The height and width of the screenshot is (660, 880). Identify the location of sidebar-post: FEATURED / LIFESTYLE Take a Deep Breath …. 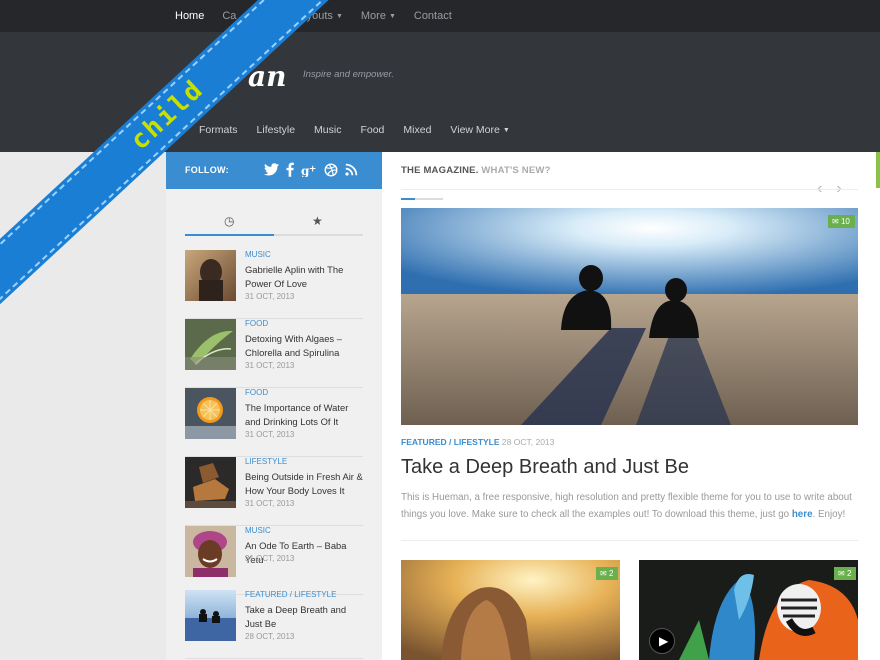
(274, 624).